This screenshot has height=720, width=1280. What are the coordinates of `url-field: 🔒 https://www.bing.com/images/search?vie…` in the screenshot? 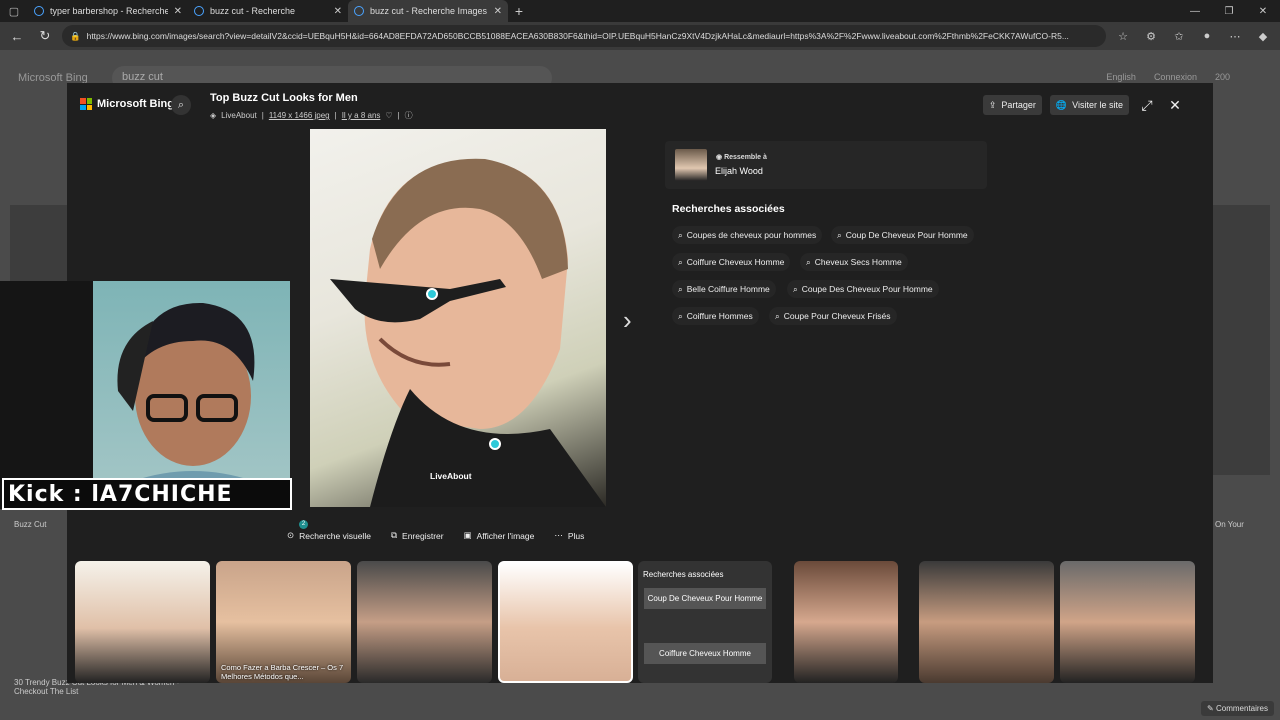 It's located at (584, 36).